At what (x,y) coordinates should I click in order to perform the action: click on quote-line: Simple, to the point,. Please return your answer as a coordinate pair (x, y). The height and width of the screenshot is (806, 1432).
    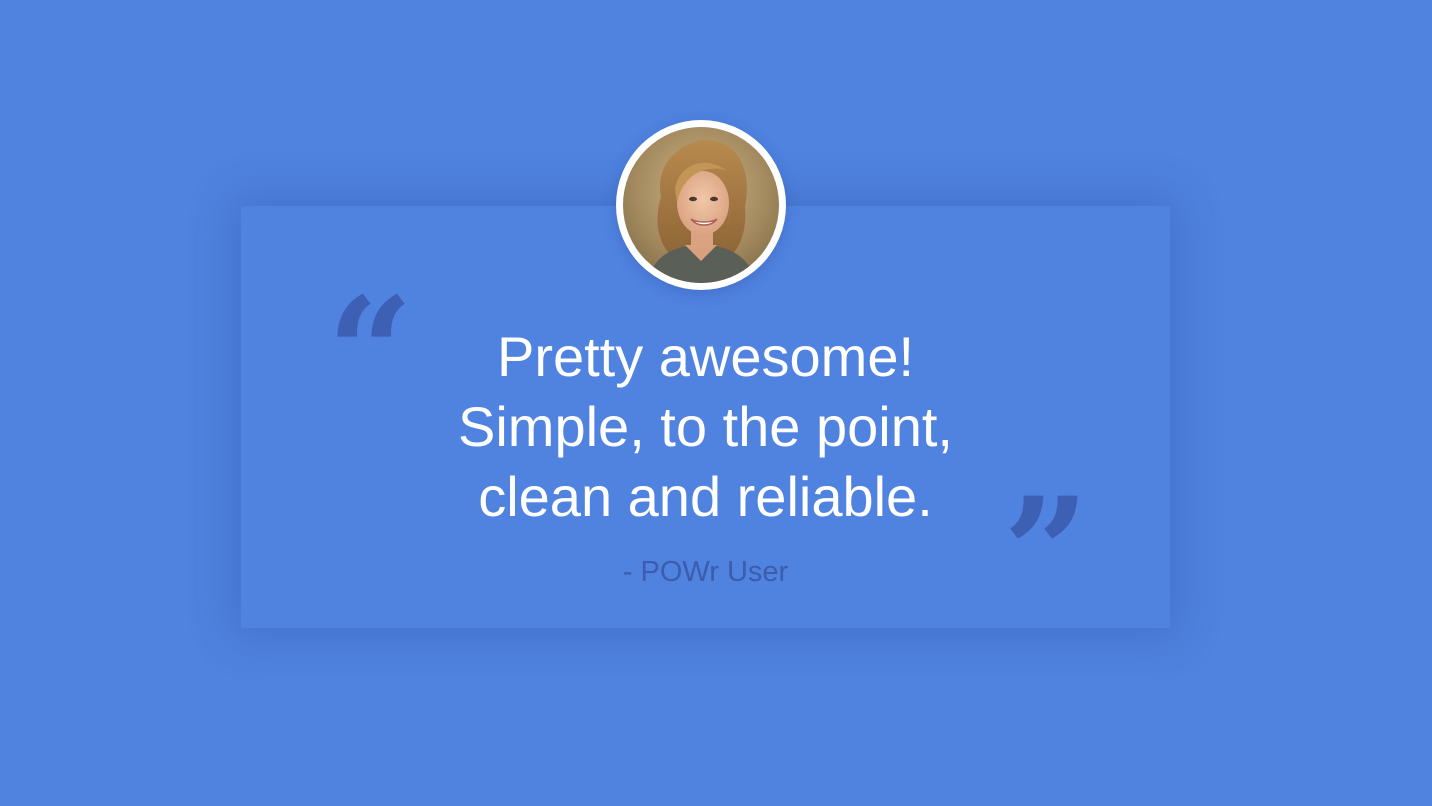
    Looking at the image, I should click on (705, 426).